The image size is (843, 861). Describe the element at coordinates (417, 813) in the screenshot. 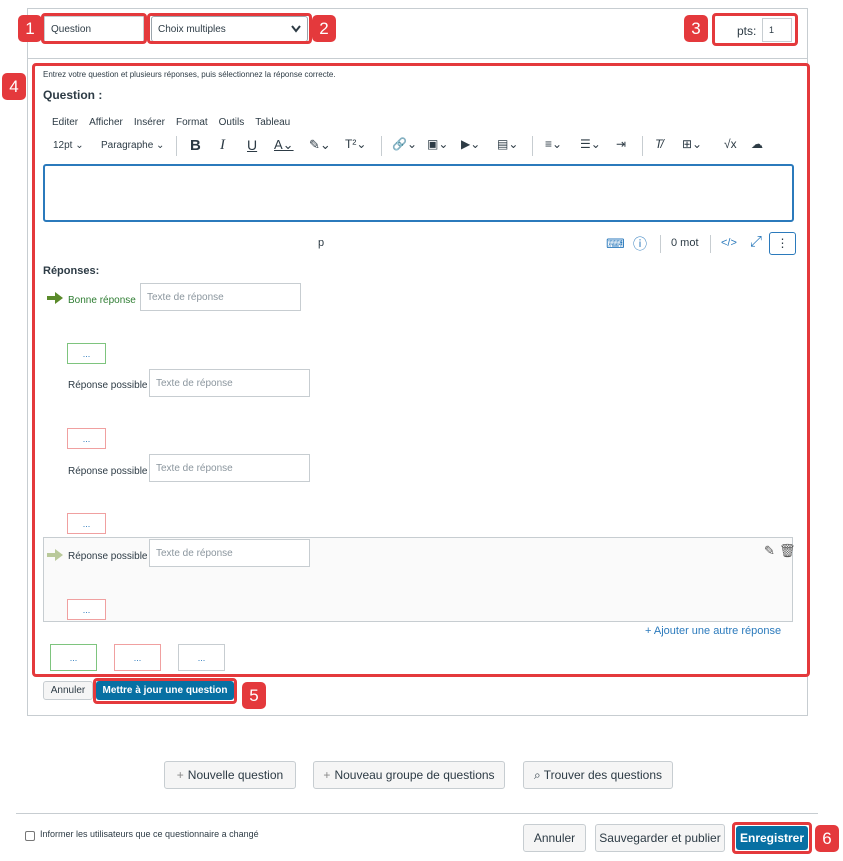

I see `bottom-divider` at that location.